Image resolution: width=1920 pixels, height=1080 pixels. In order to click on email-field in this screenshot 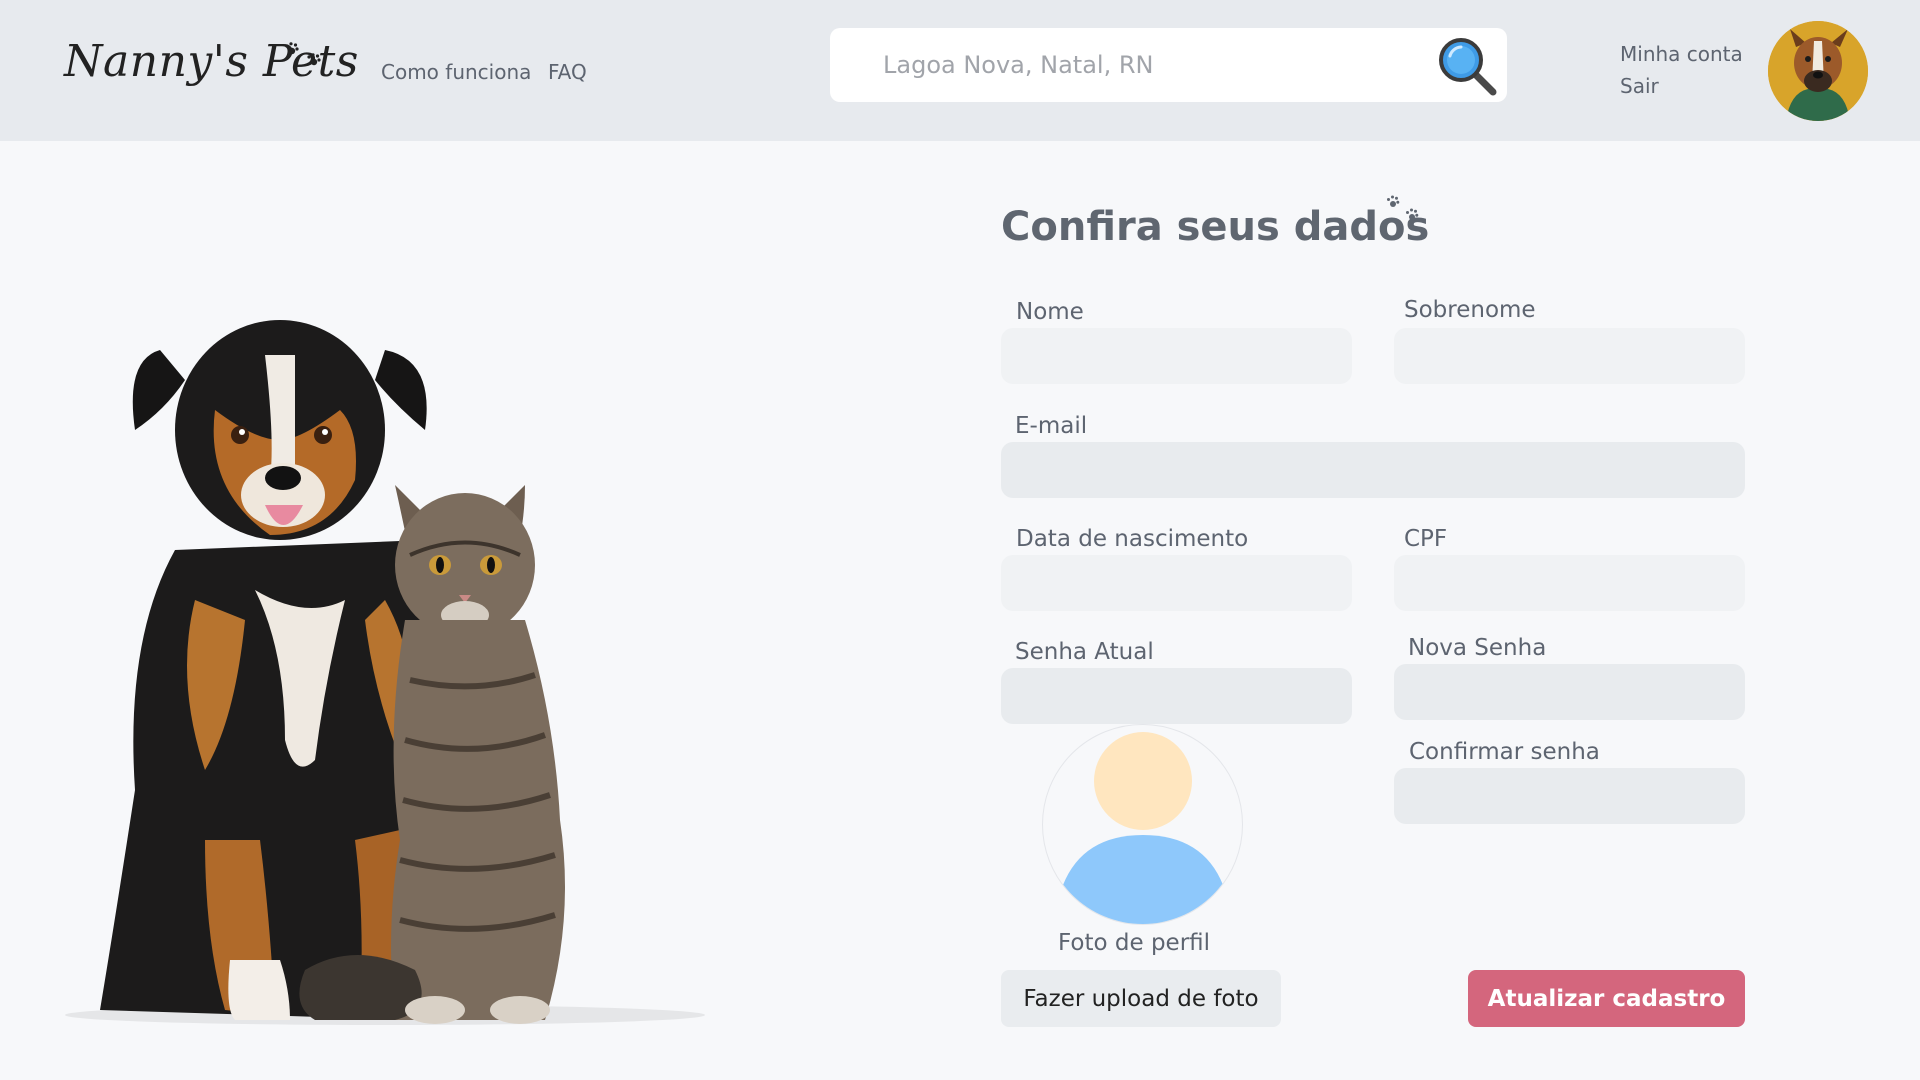, I will do `click(1373, 470)`.